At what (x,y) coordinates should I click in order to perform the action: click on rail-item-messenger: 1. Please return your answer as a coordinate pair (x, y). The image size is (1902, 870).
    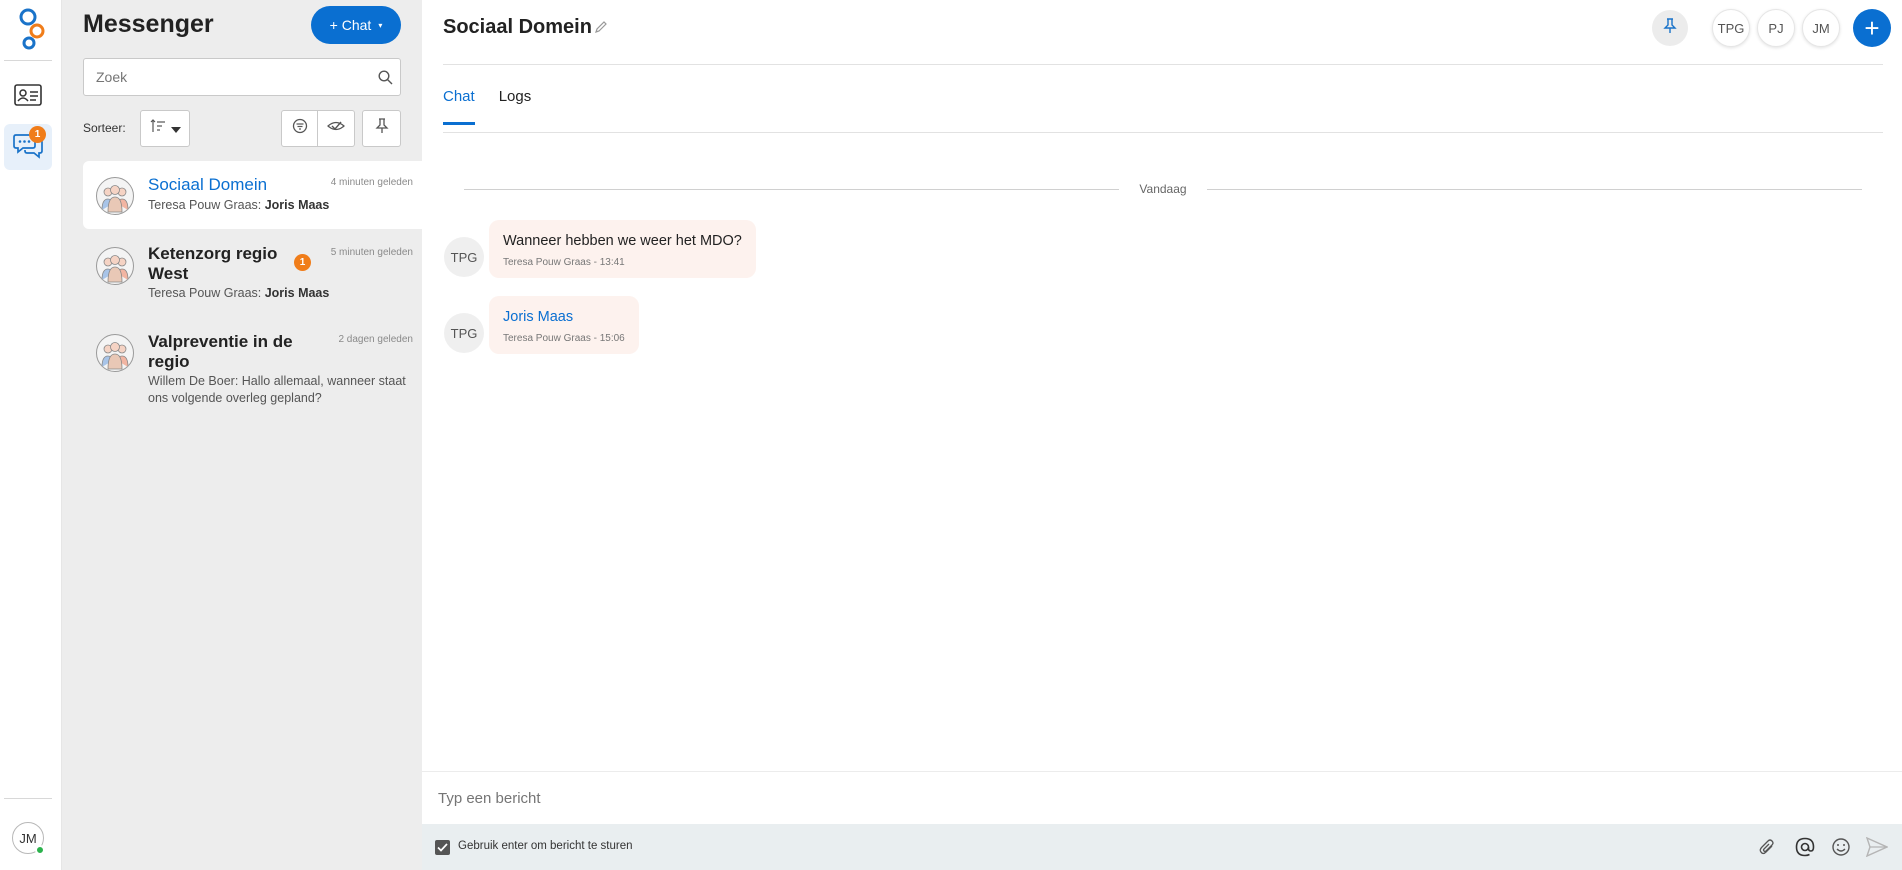
    Looking at the image, I should click on (28, 147).